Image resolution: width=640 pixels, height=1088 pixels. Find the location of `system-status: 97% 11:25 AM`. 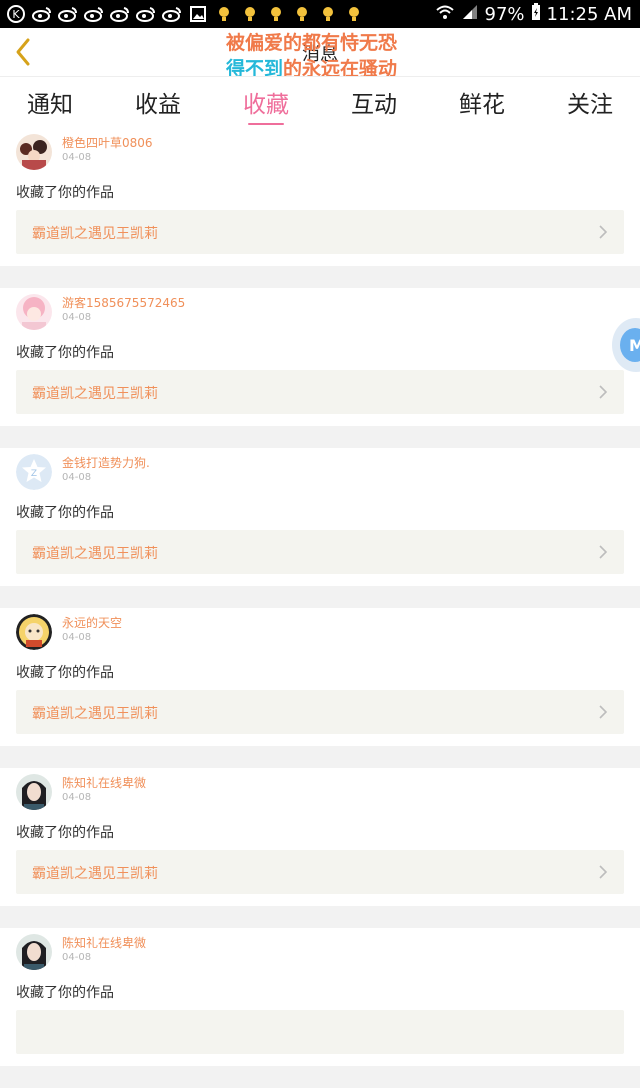

system-status: 97% 11:25 AM is located at coordinates (533, 14).